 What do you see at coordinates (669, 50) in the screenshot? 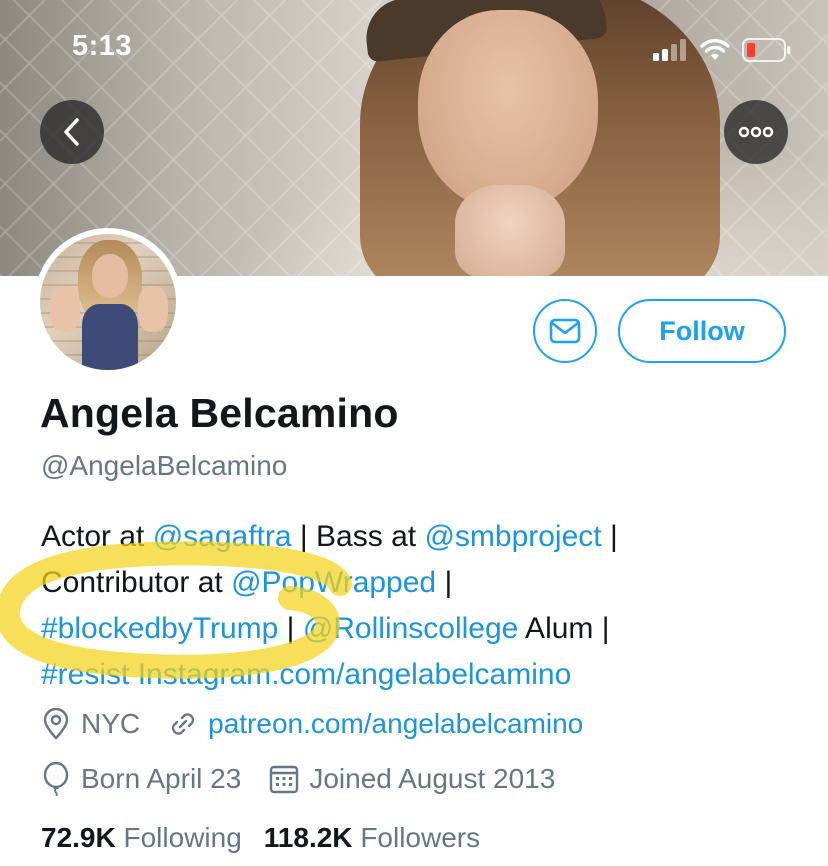
I see `signal-icon` at bounding box center [669, 50].